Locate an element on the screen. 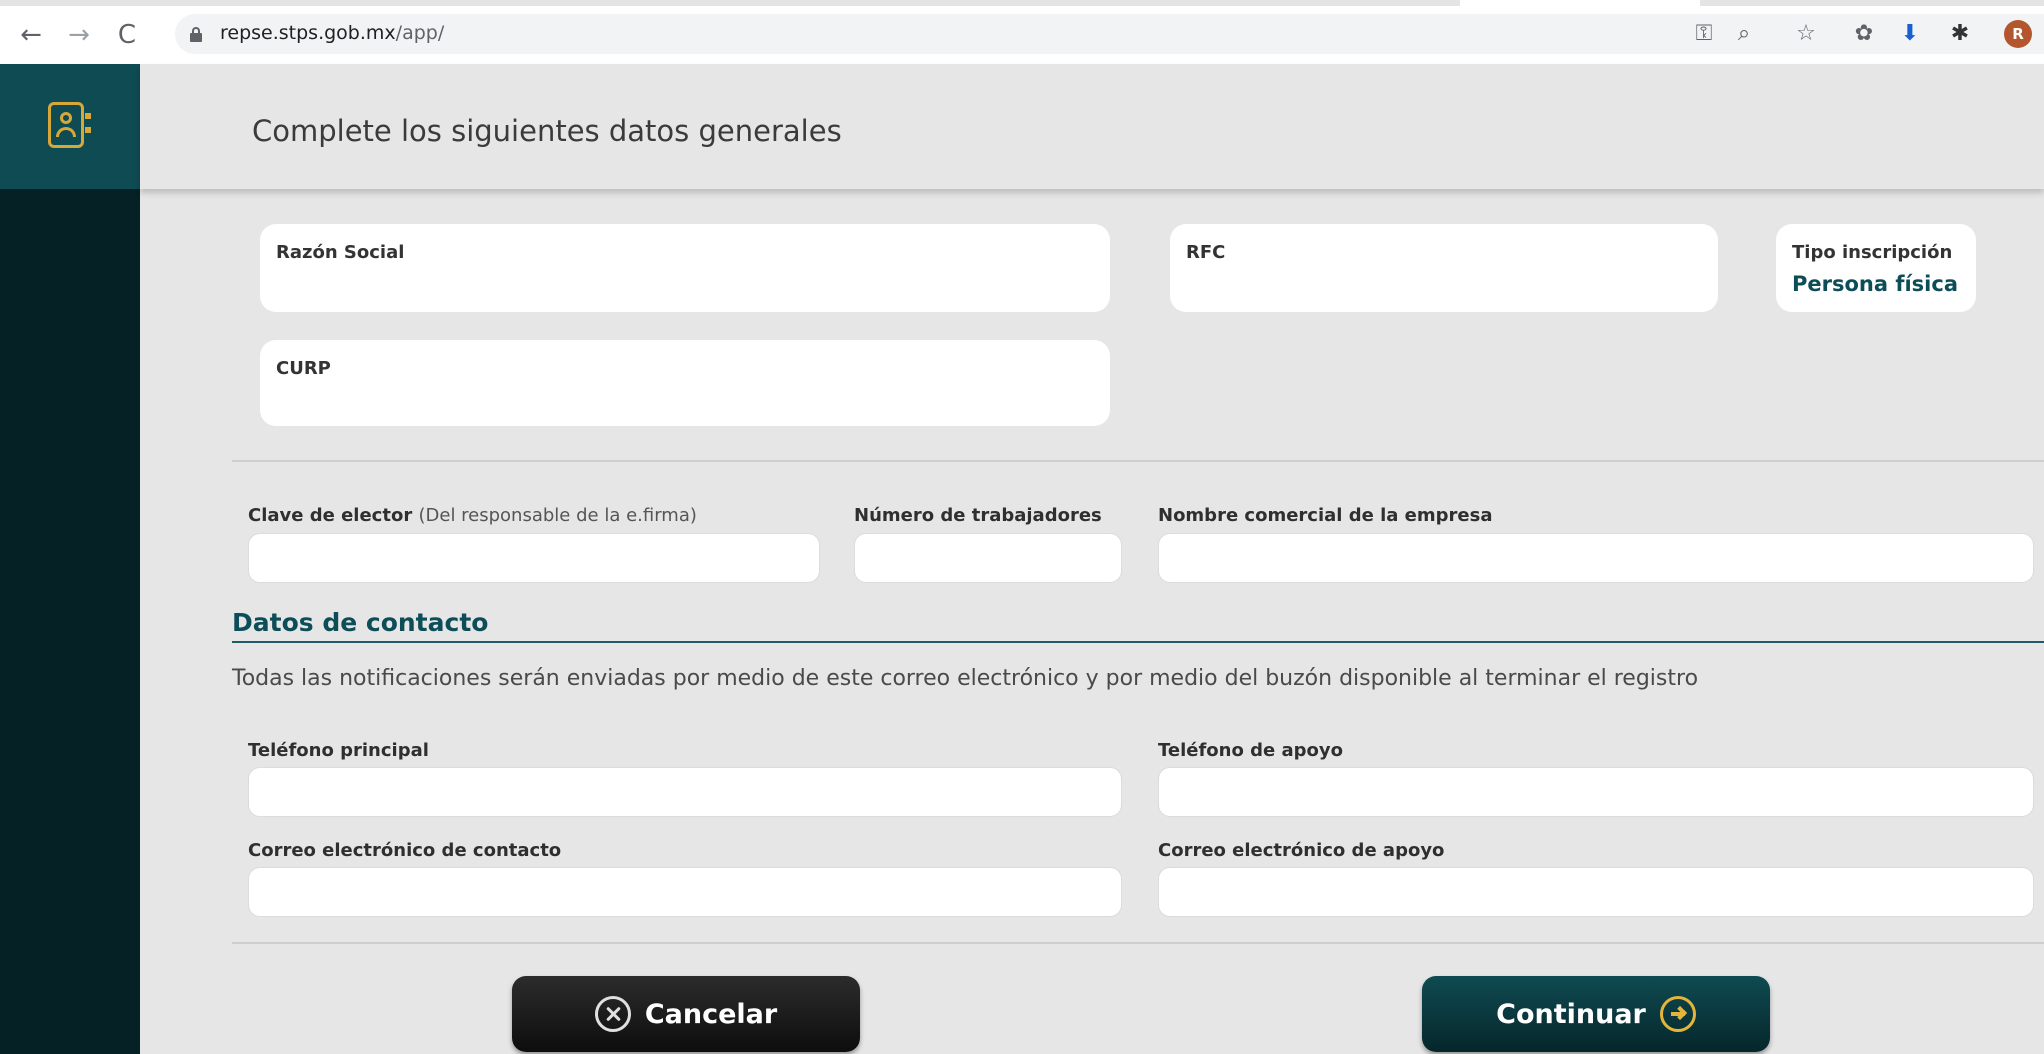 The width and height of the screenshot is (2044, 1054). actions-divider is located at coordinates (1138, 943).